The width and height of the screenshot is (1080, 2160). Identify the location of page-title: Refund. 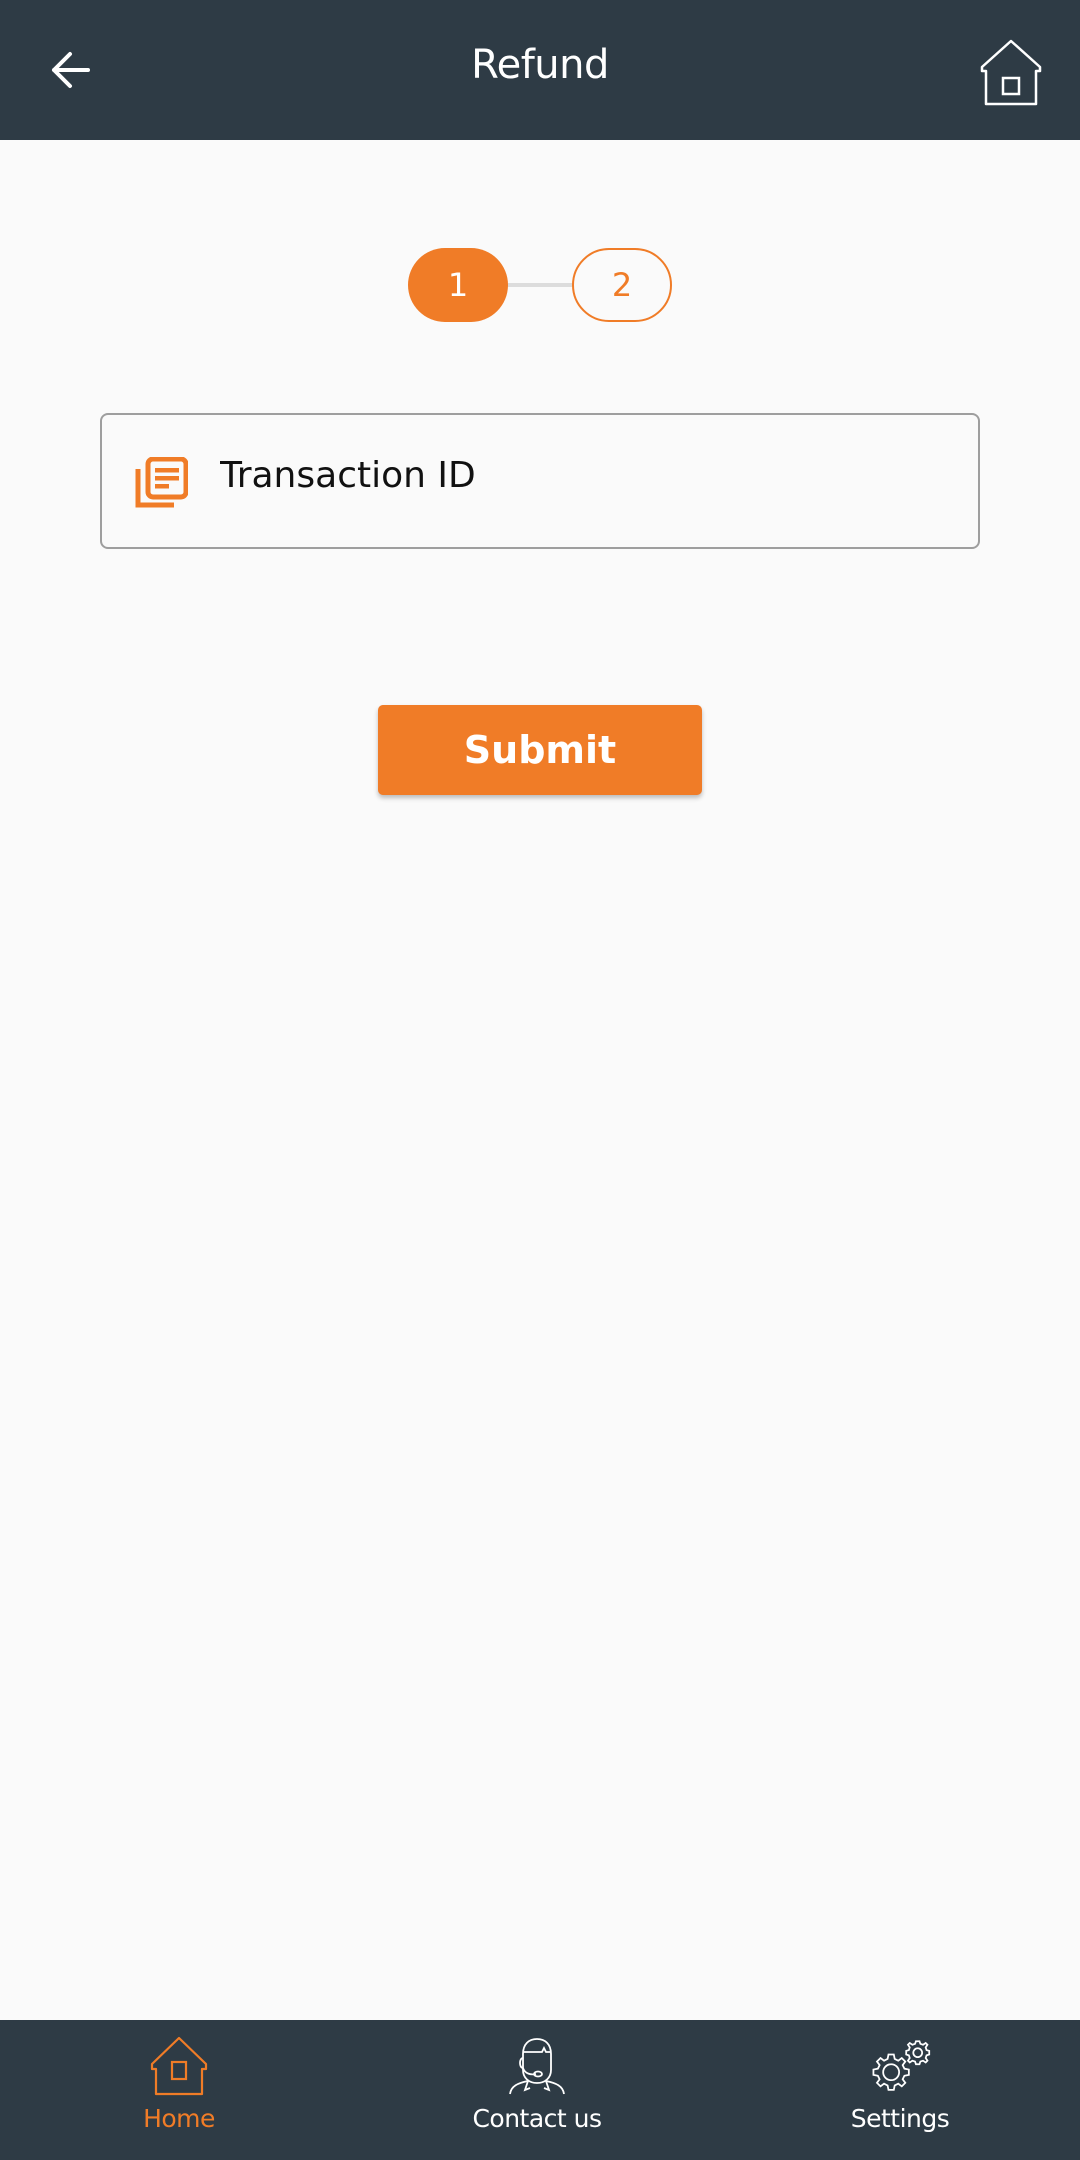
(540, 65).